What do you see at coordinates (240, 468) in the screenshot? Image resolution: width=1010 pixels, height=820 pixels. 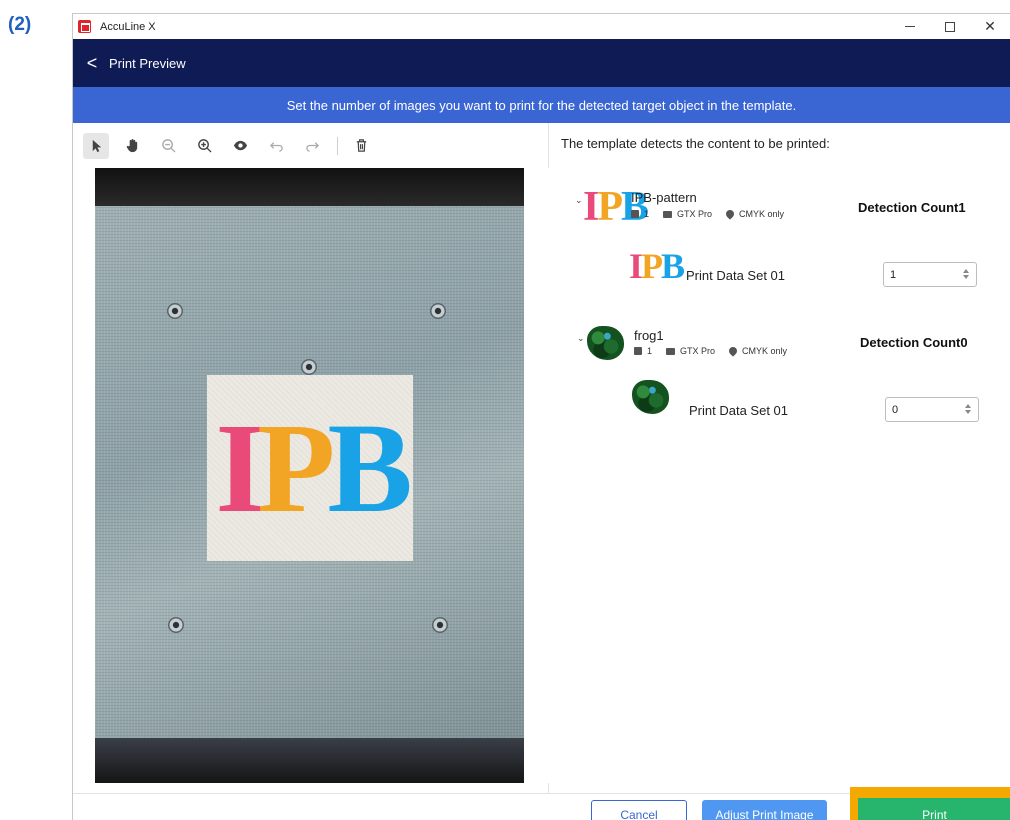 I see `logo-letter-i: I` at bounding box center [240, 468].